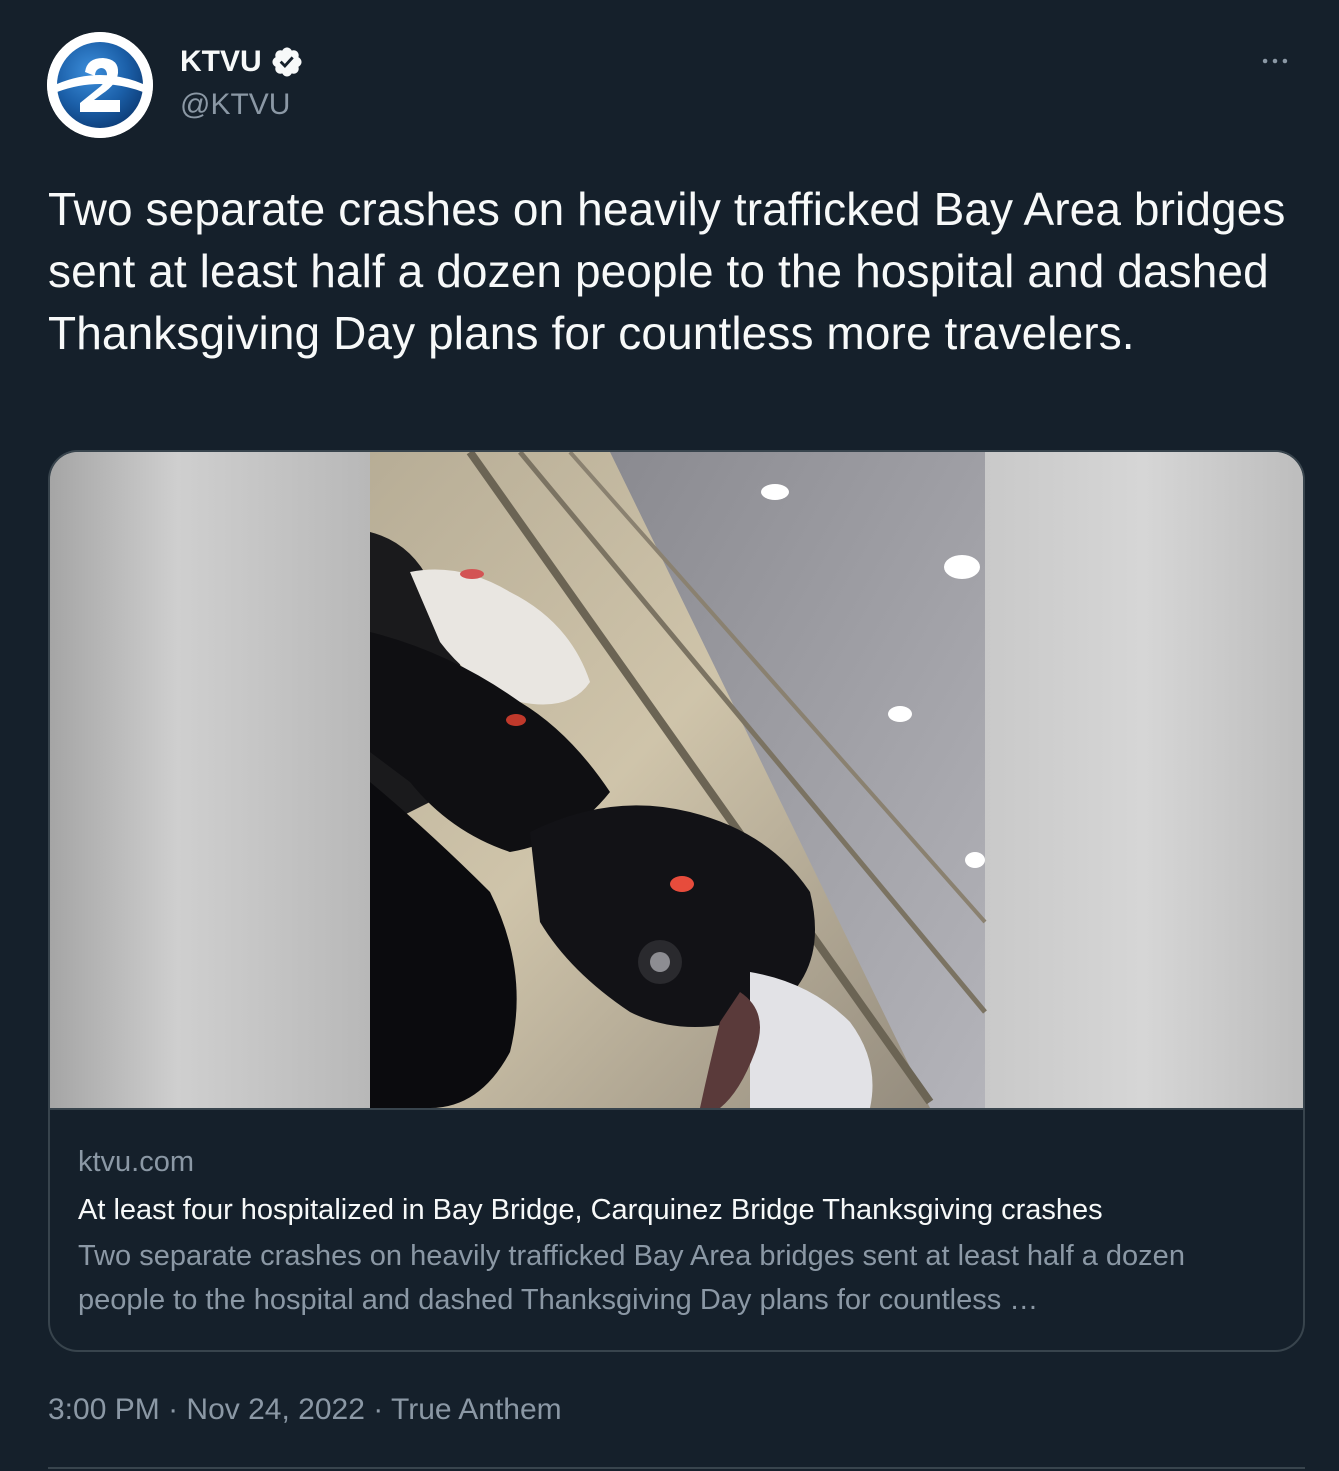 The image size is (1339, 1471). Describe the element at coordinates (104, 1409) in the screenshot. I see `tweet-time: 3:00 PM` at that location.